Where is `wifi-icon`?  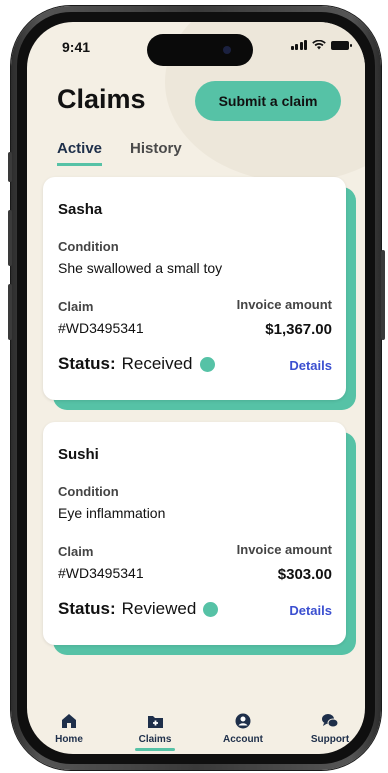 wifi-icon is located at coordinates (319, 45).